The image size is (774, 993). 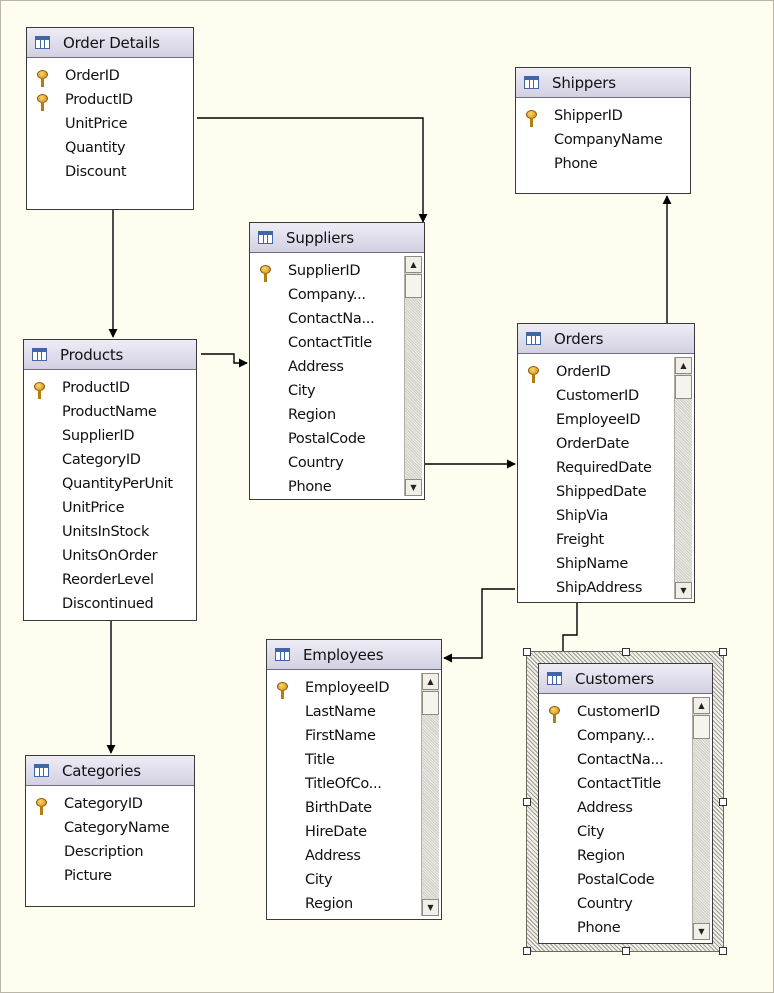 What do you see at coordinates (108, 604) in the screenshot?
I see `column-row: Discontinued` at bounding box center [108, 604].